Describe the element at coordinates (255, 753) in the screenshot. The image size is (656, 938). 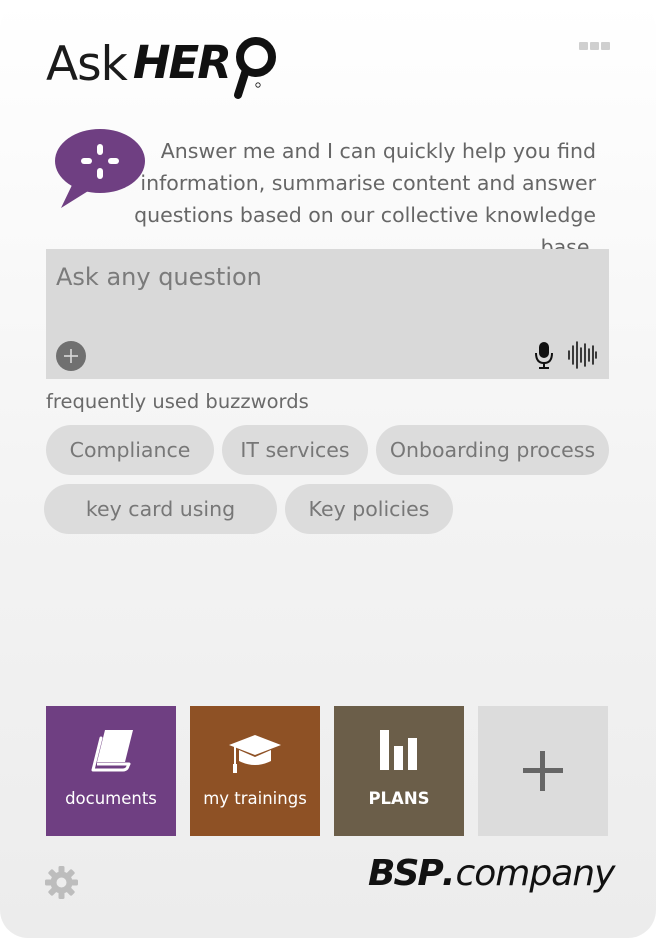
I see `graduation-cap-icon` at that location.